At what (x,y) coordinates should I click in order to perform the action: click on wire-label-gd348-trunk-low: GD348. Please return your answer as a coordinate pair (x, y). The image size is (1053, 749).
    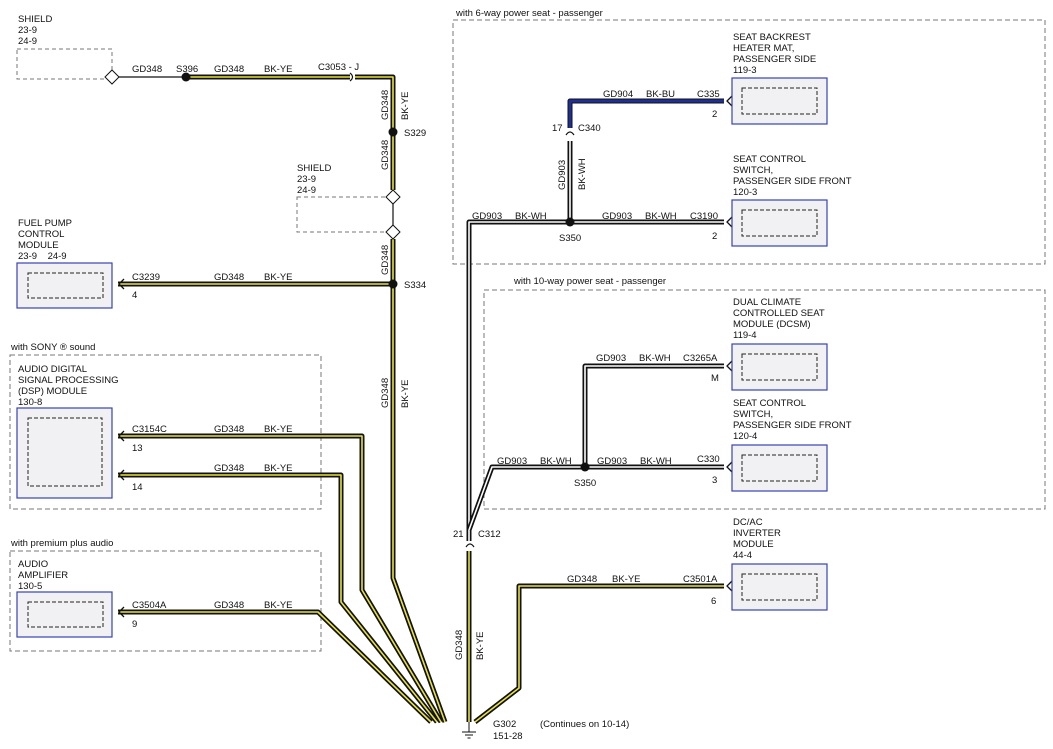
    Looking at the image, I should click on (385, 260).